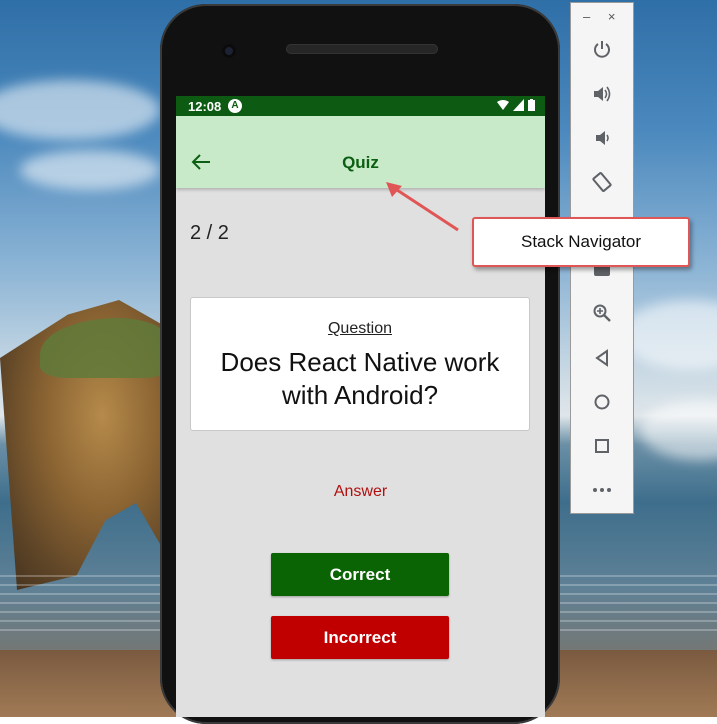 Image resolution: width=717 pixels, height=724 pixels. Describe the element at coordinates (612, 16) in the screenshot. I see `close-button: ×` at that location.